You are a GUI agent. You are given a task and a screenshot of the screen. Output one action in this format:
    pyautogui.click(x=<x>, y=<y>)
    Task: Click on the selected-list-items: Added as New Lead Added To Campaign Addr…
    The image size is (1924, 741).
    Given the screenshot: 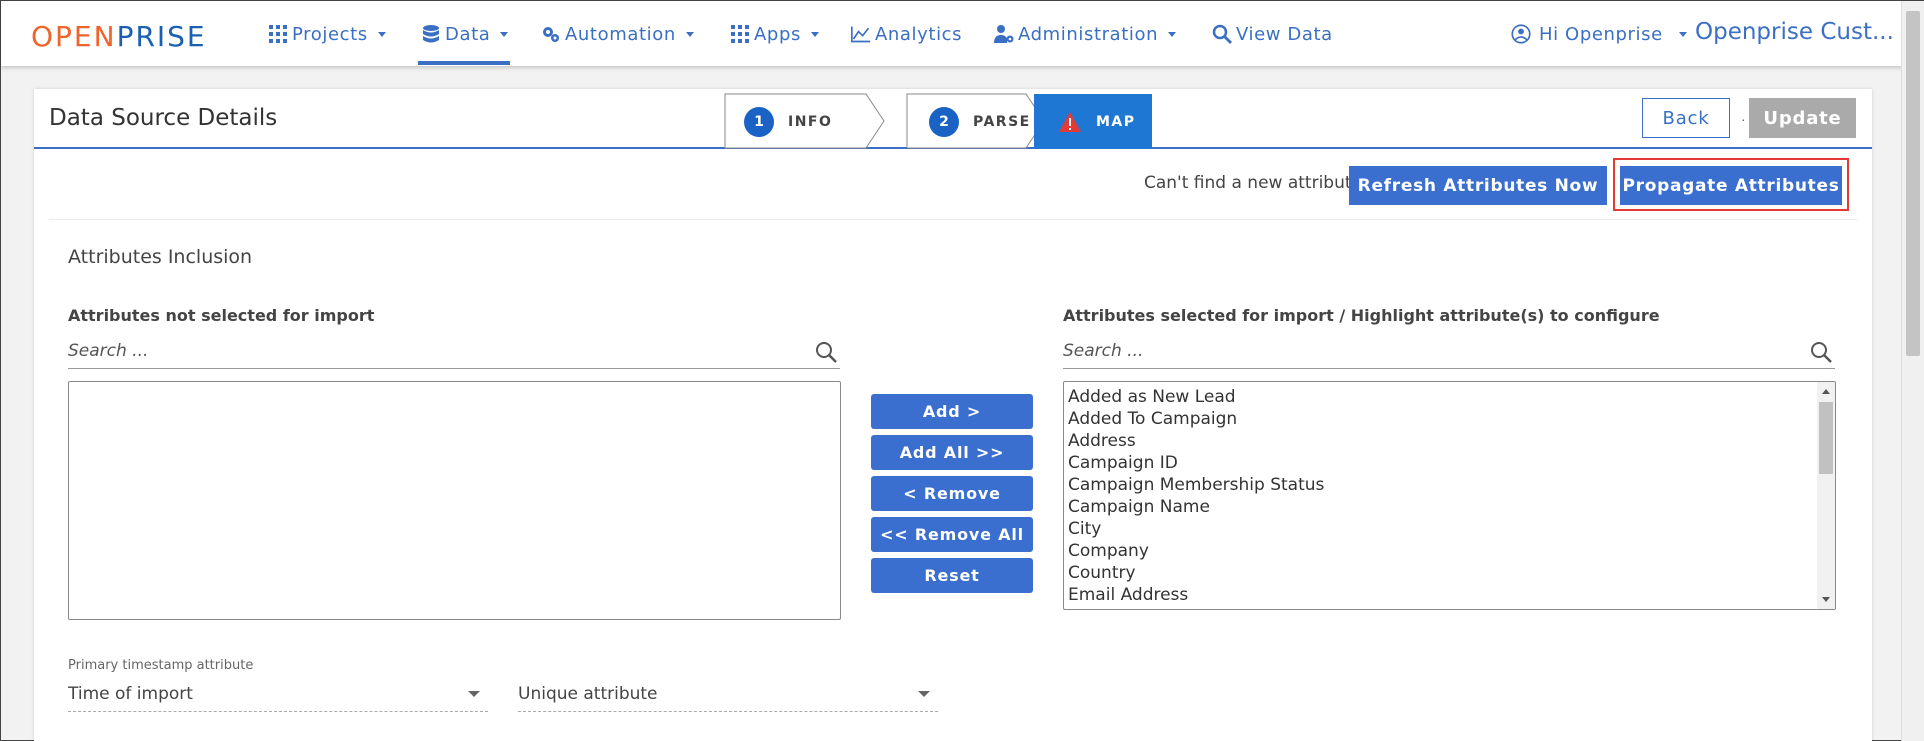 What is the action you would take?
    pyautogui.click(x=1440, y=496)
    